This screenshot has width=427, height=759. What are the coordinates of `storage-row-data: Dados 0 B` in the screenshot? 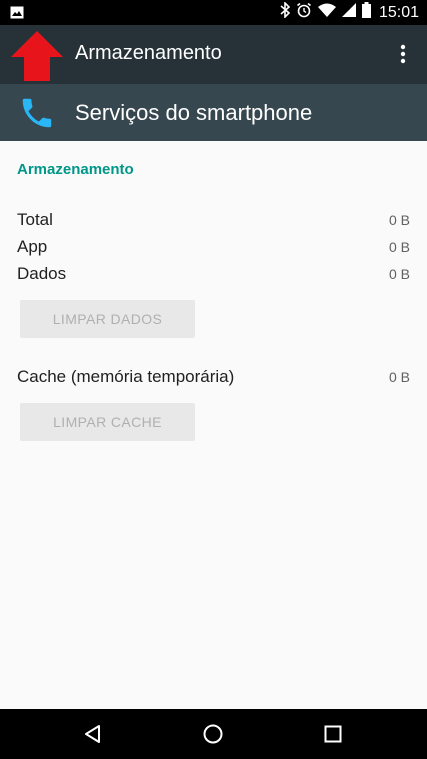 It's located at (213, 274).